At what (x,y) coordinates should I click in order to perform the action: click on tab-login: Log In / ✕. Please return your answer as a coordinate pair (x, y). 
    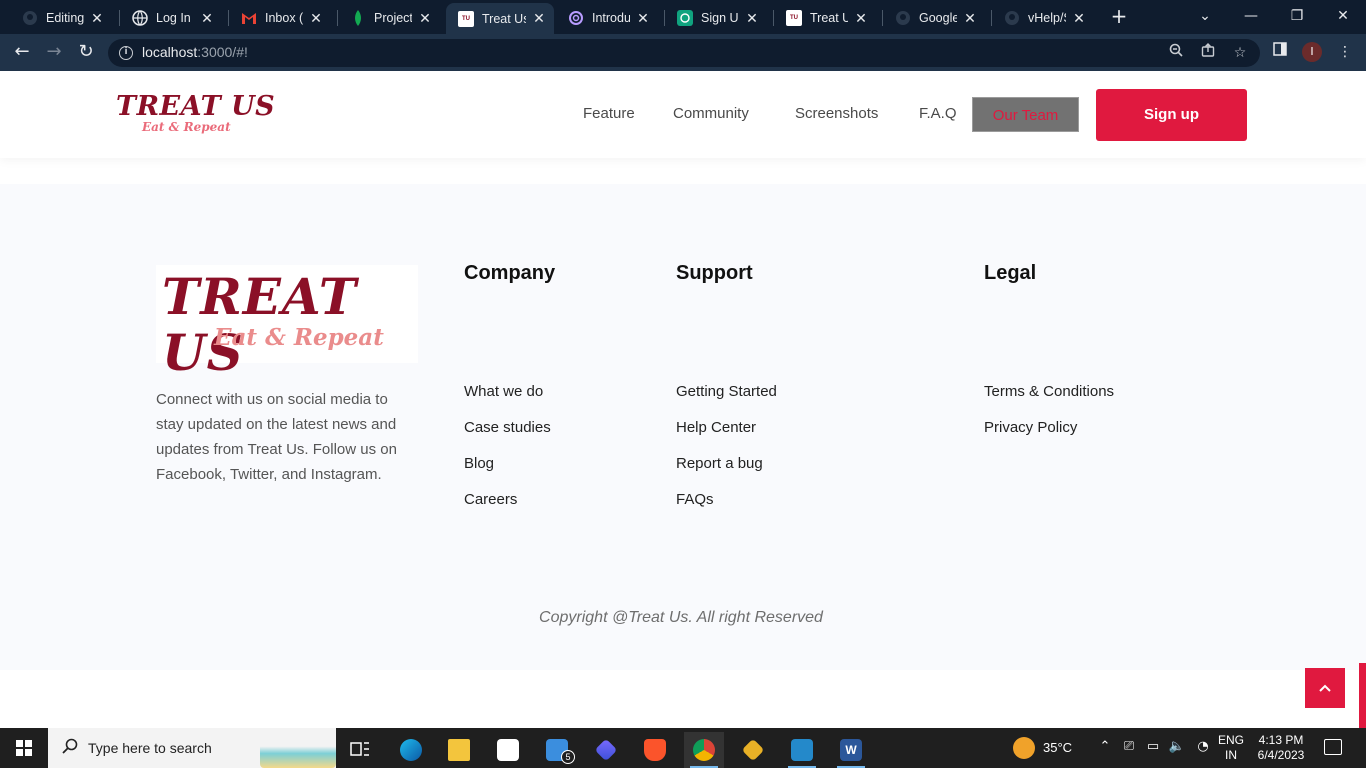
    Looking at the image, I should click on (171, 18).